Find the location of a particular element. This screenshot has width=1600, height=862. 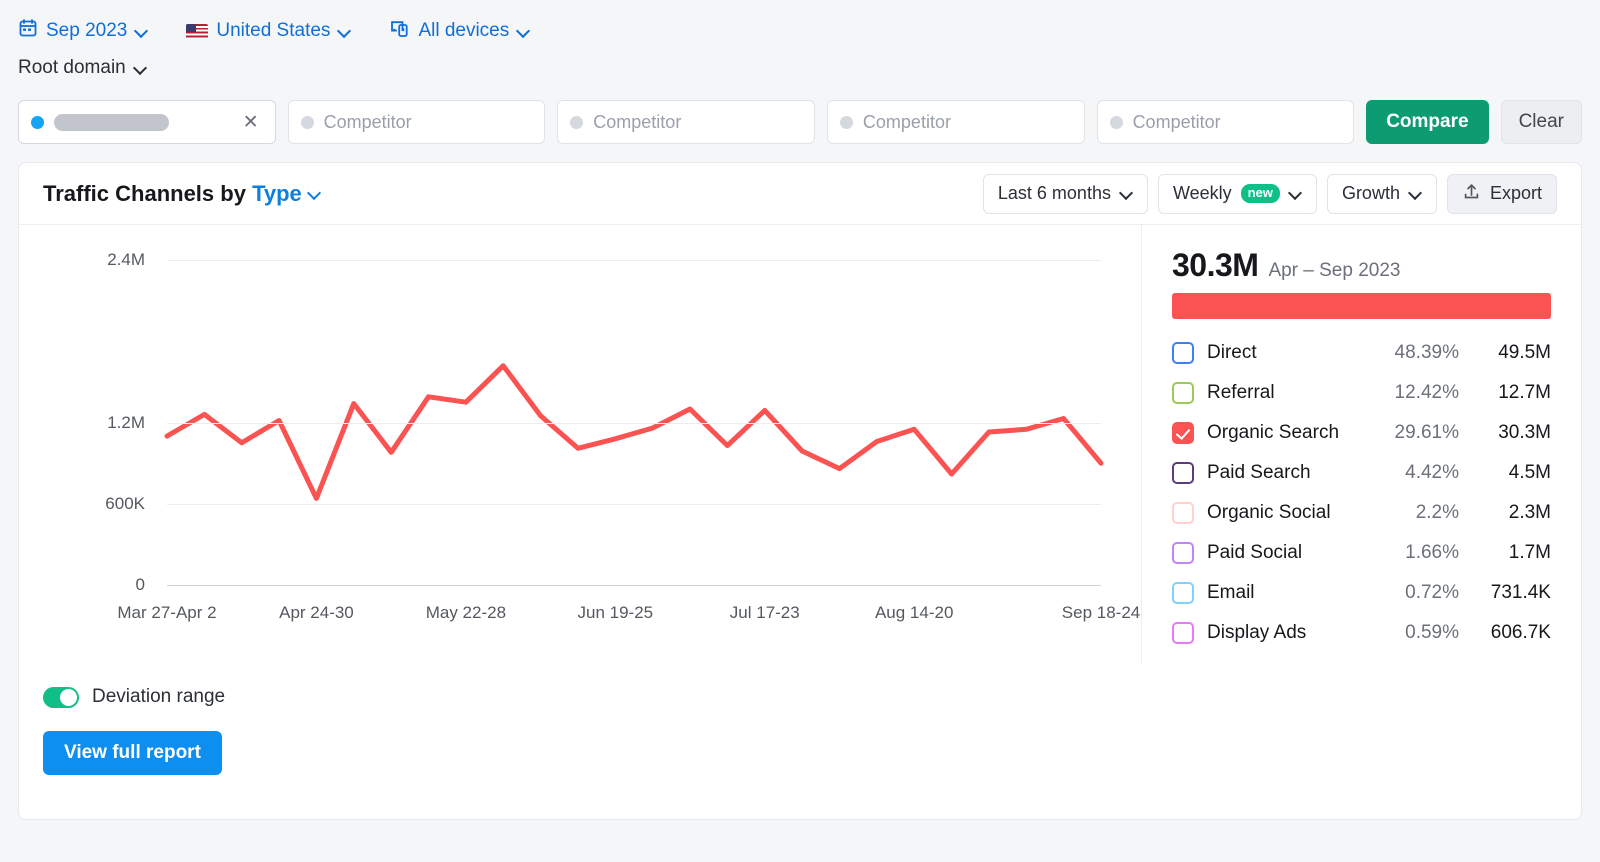

legend-value: 30.3M is located at coordinates (1524, 432).